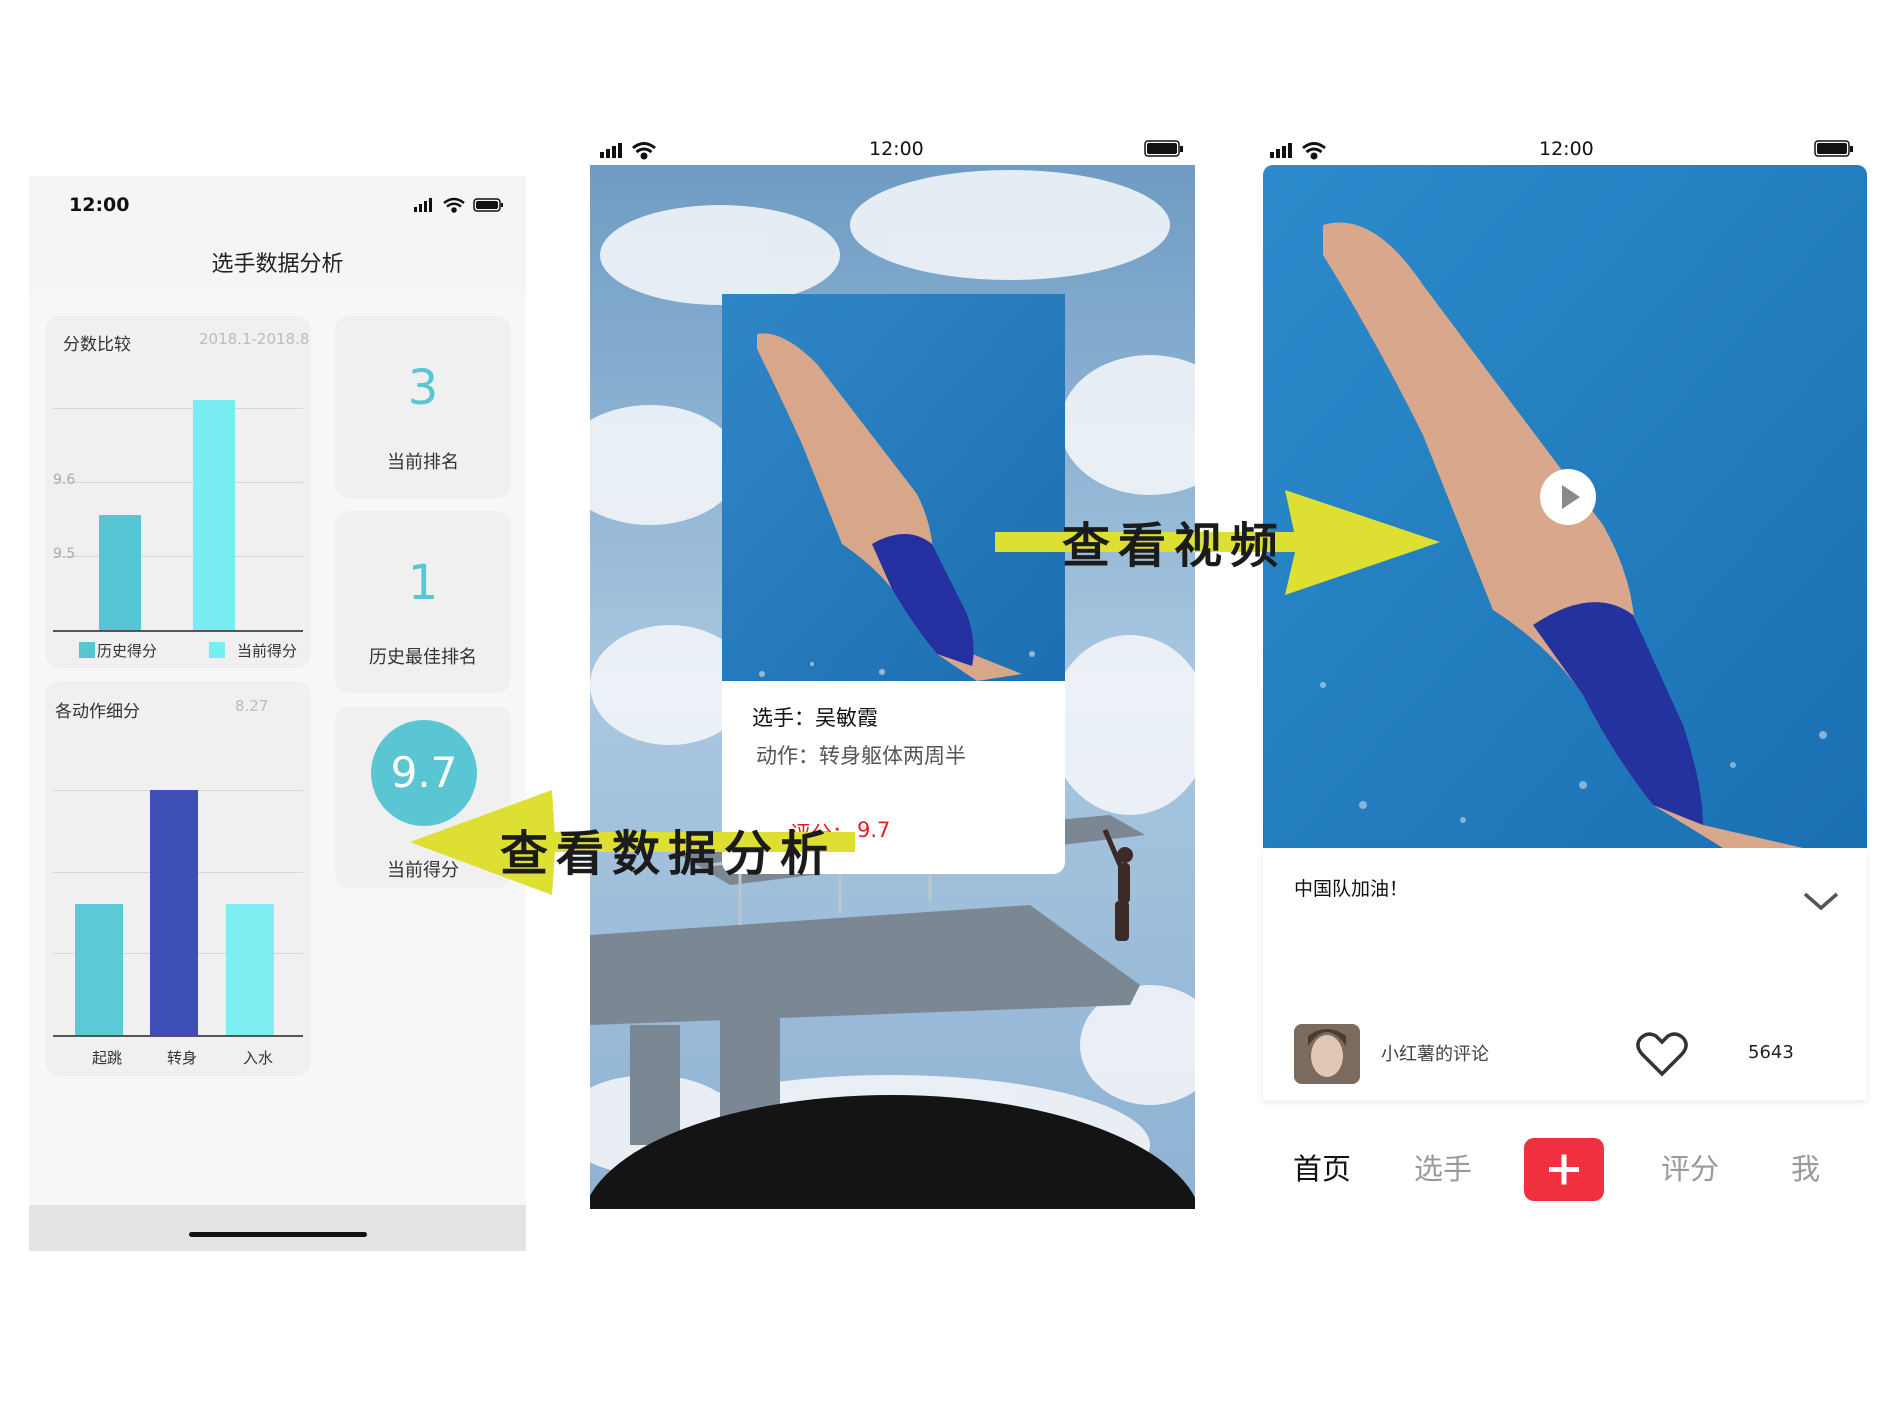  Describe the element at coordinates (1821, 902) in the screenshot. I see `chevron-down-icon` at that location.